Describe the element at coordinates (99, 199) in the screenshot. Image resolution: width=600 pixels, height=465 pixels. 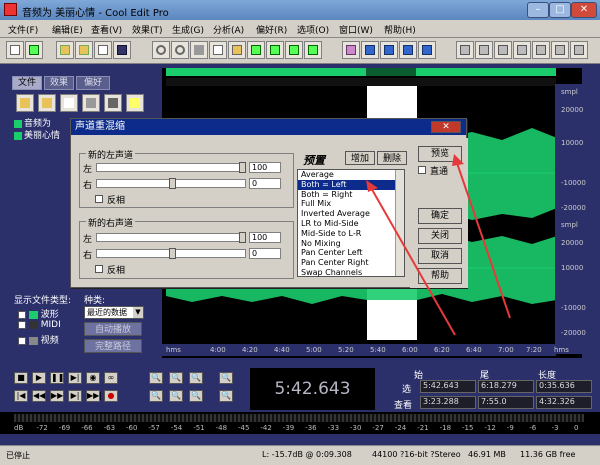
I see `left-invert-checkbox` at that location.